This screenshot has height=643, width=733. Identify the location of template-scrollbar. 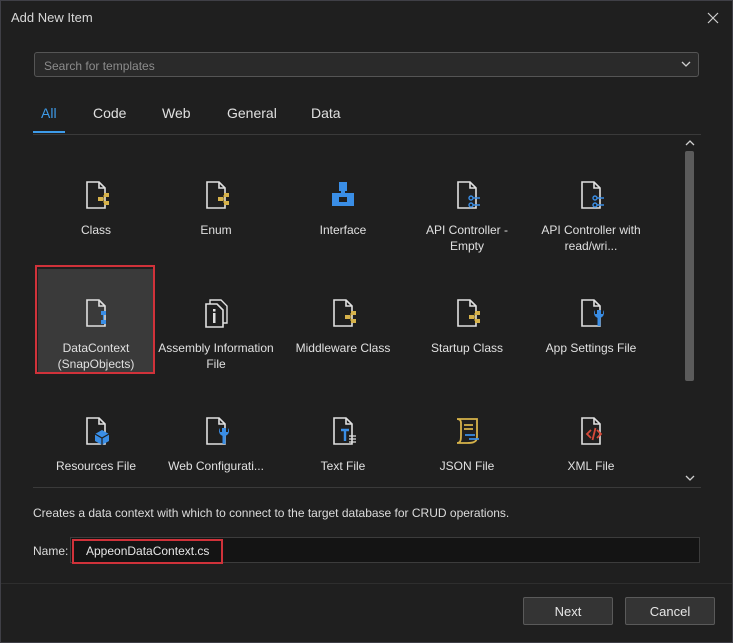
(690, 311).